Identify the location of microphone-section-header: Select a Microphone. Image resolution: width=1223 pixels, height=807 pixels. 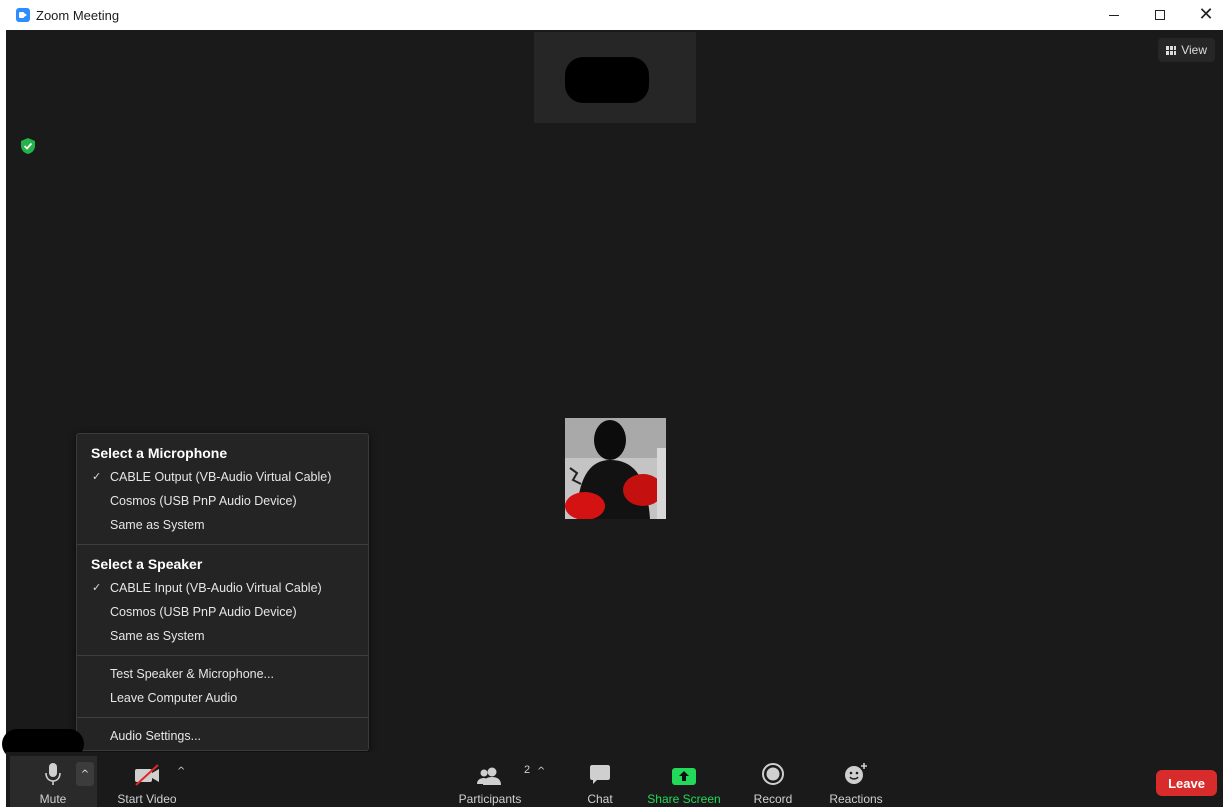
(159, 453).